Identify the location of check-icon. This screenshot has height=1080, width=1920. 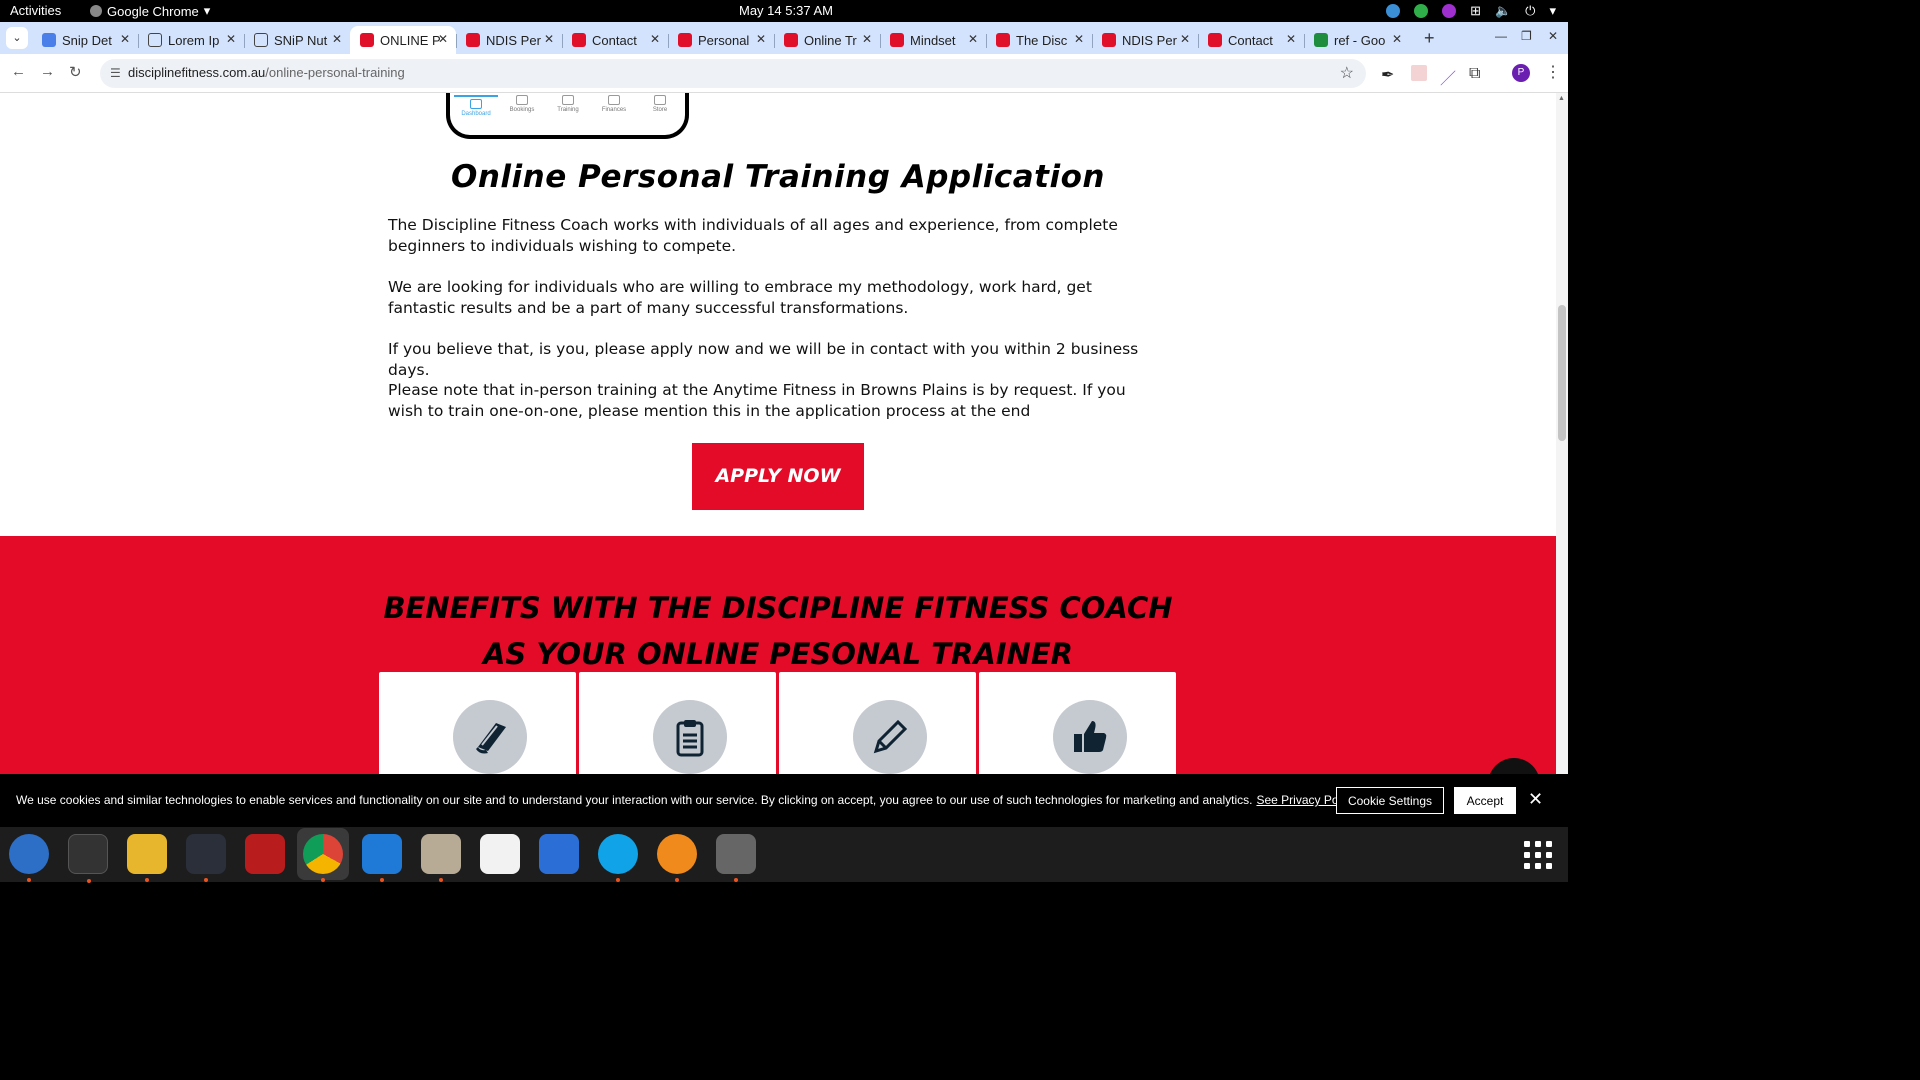
(1421, 11).